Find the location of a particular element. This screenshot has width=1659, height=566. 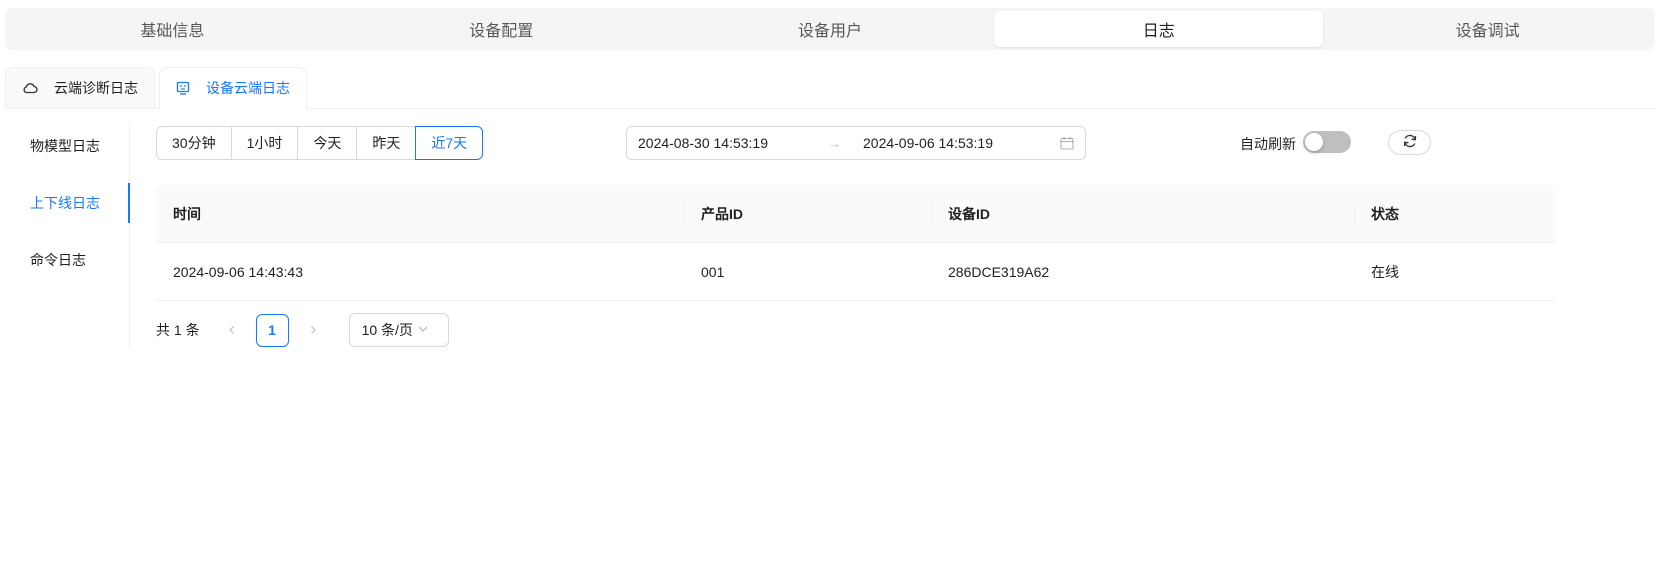

log-type-tabs: 云端诊断日志 设备云端日志 is located at coordinates (830, 88).